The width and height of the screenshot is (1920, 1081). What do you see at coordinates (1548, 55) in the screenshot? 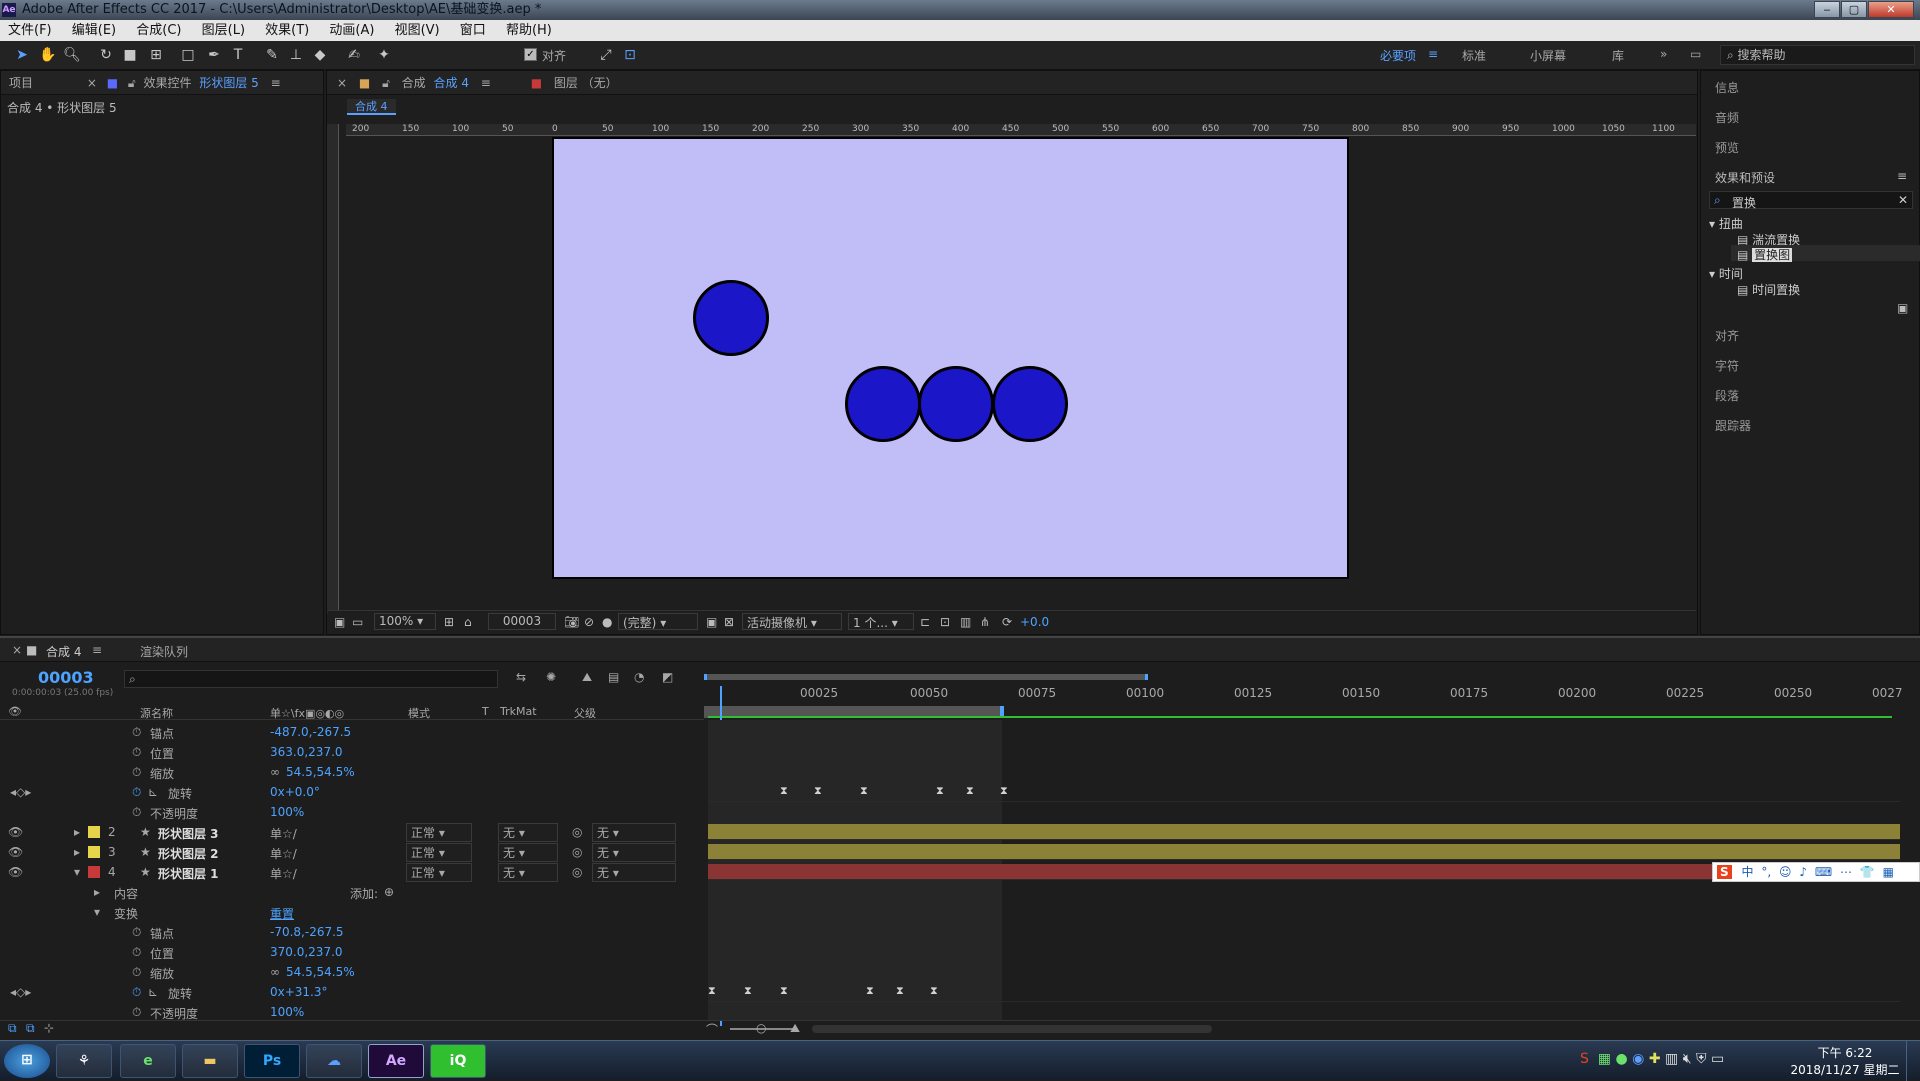
I see `workspace-small-screen: 小屏幕` at bounding box center [1548, 55].